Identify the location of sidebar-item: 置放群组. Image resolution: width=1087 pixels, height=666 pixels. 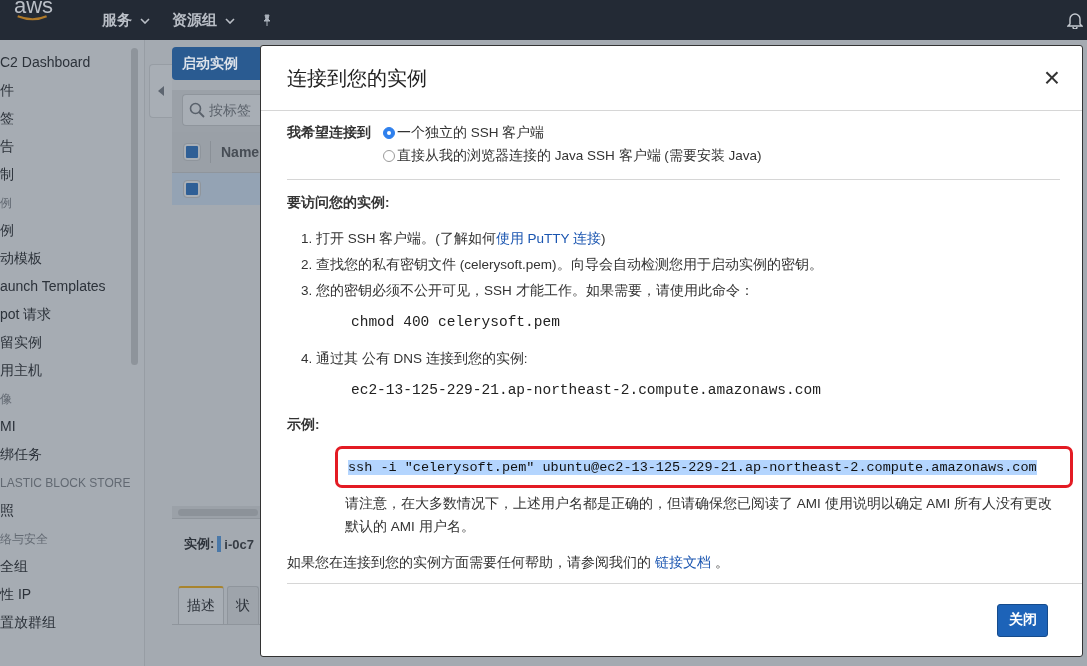
(65, 622).